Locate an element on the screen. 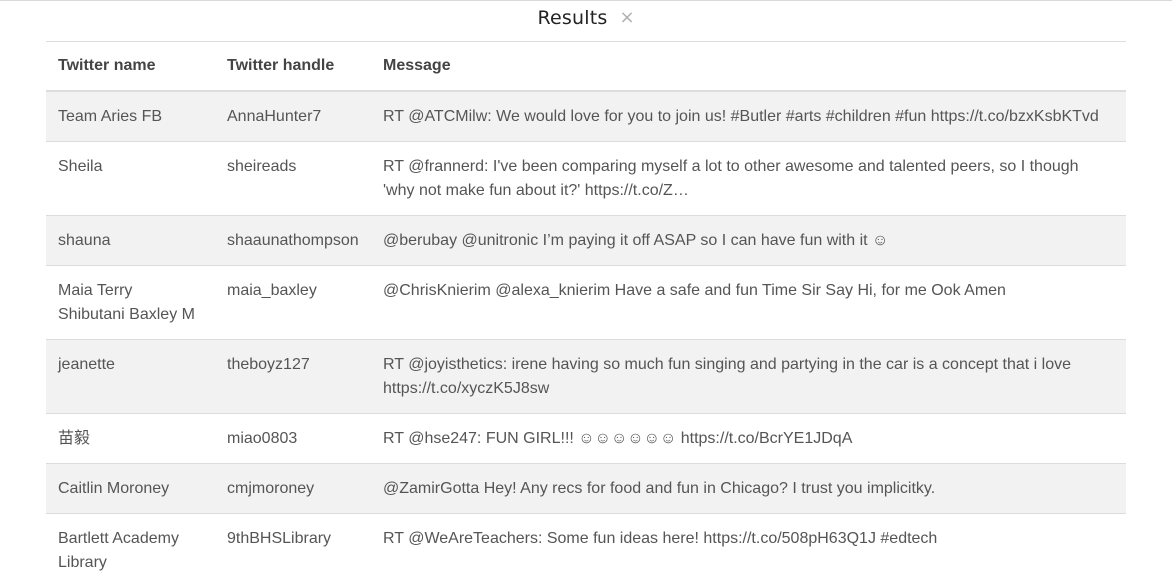  table-header: Twitter name Twitter handle Message is located at coordinates (586, 67).